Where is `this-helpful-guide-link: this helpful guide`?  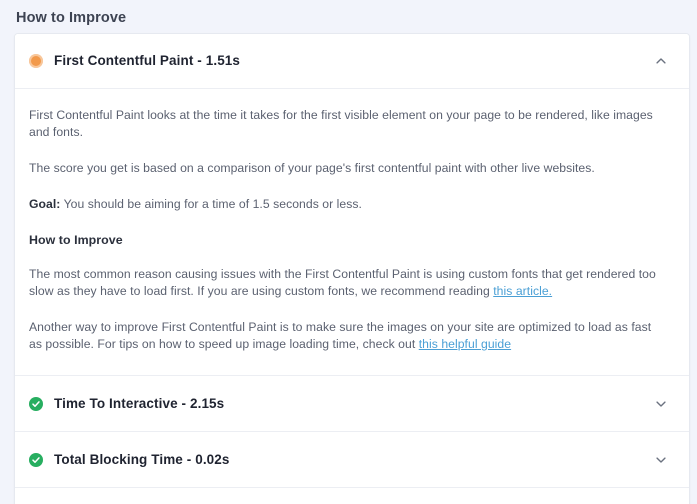 this-helpful-guide-link: this helpful guide is located at coordinates (465, 344).